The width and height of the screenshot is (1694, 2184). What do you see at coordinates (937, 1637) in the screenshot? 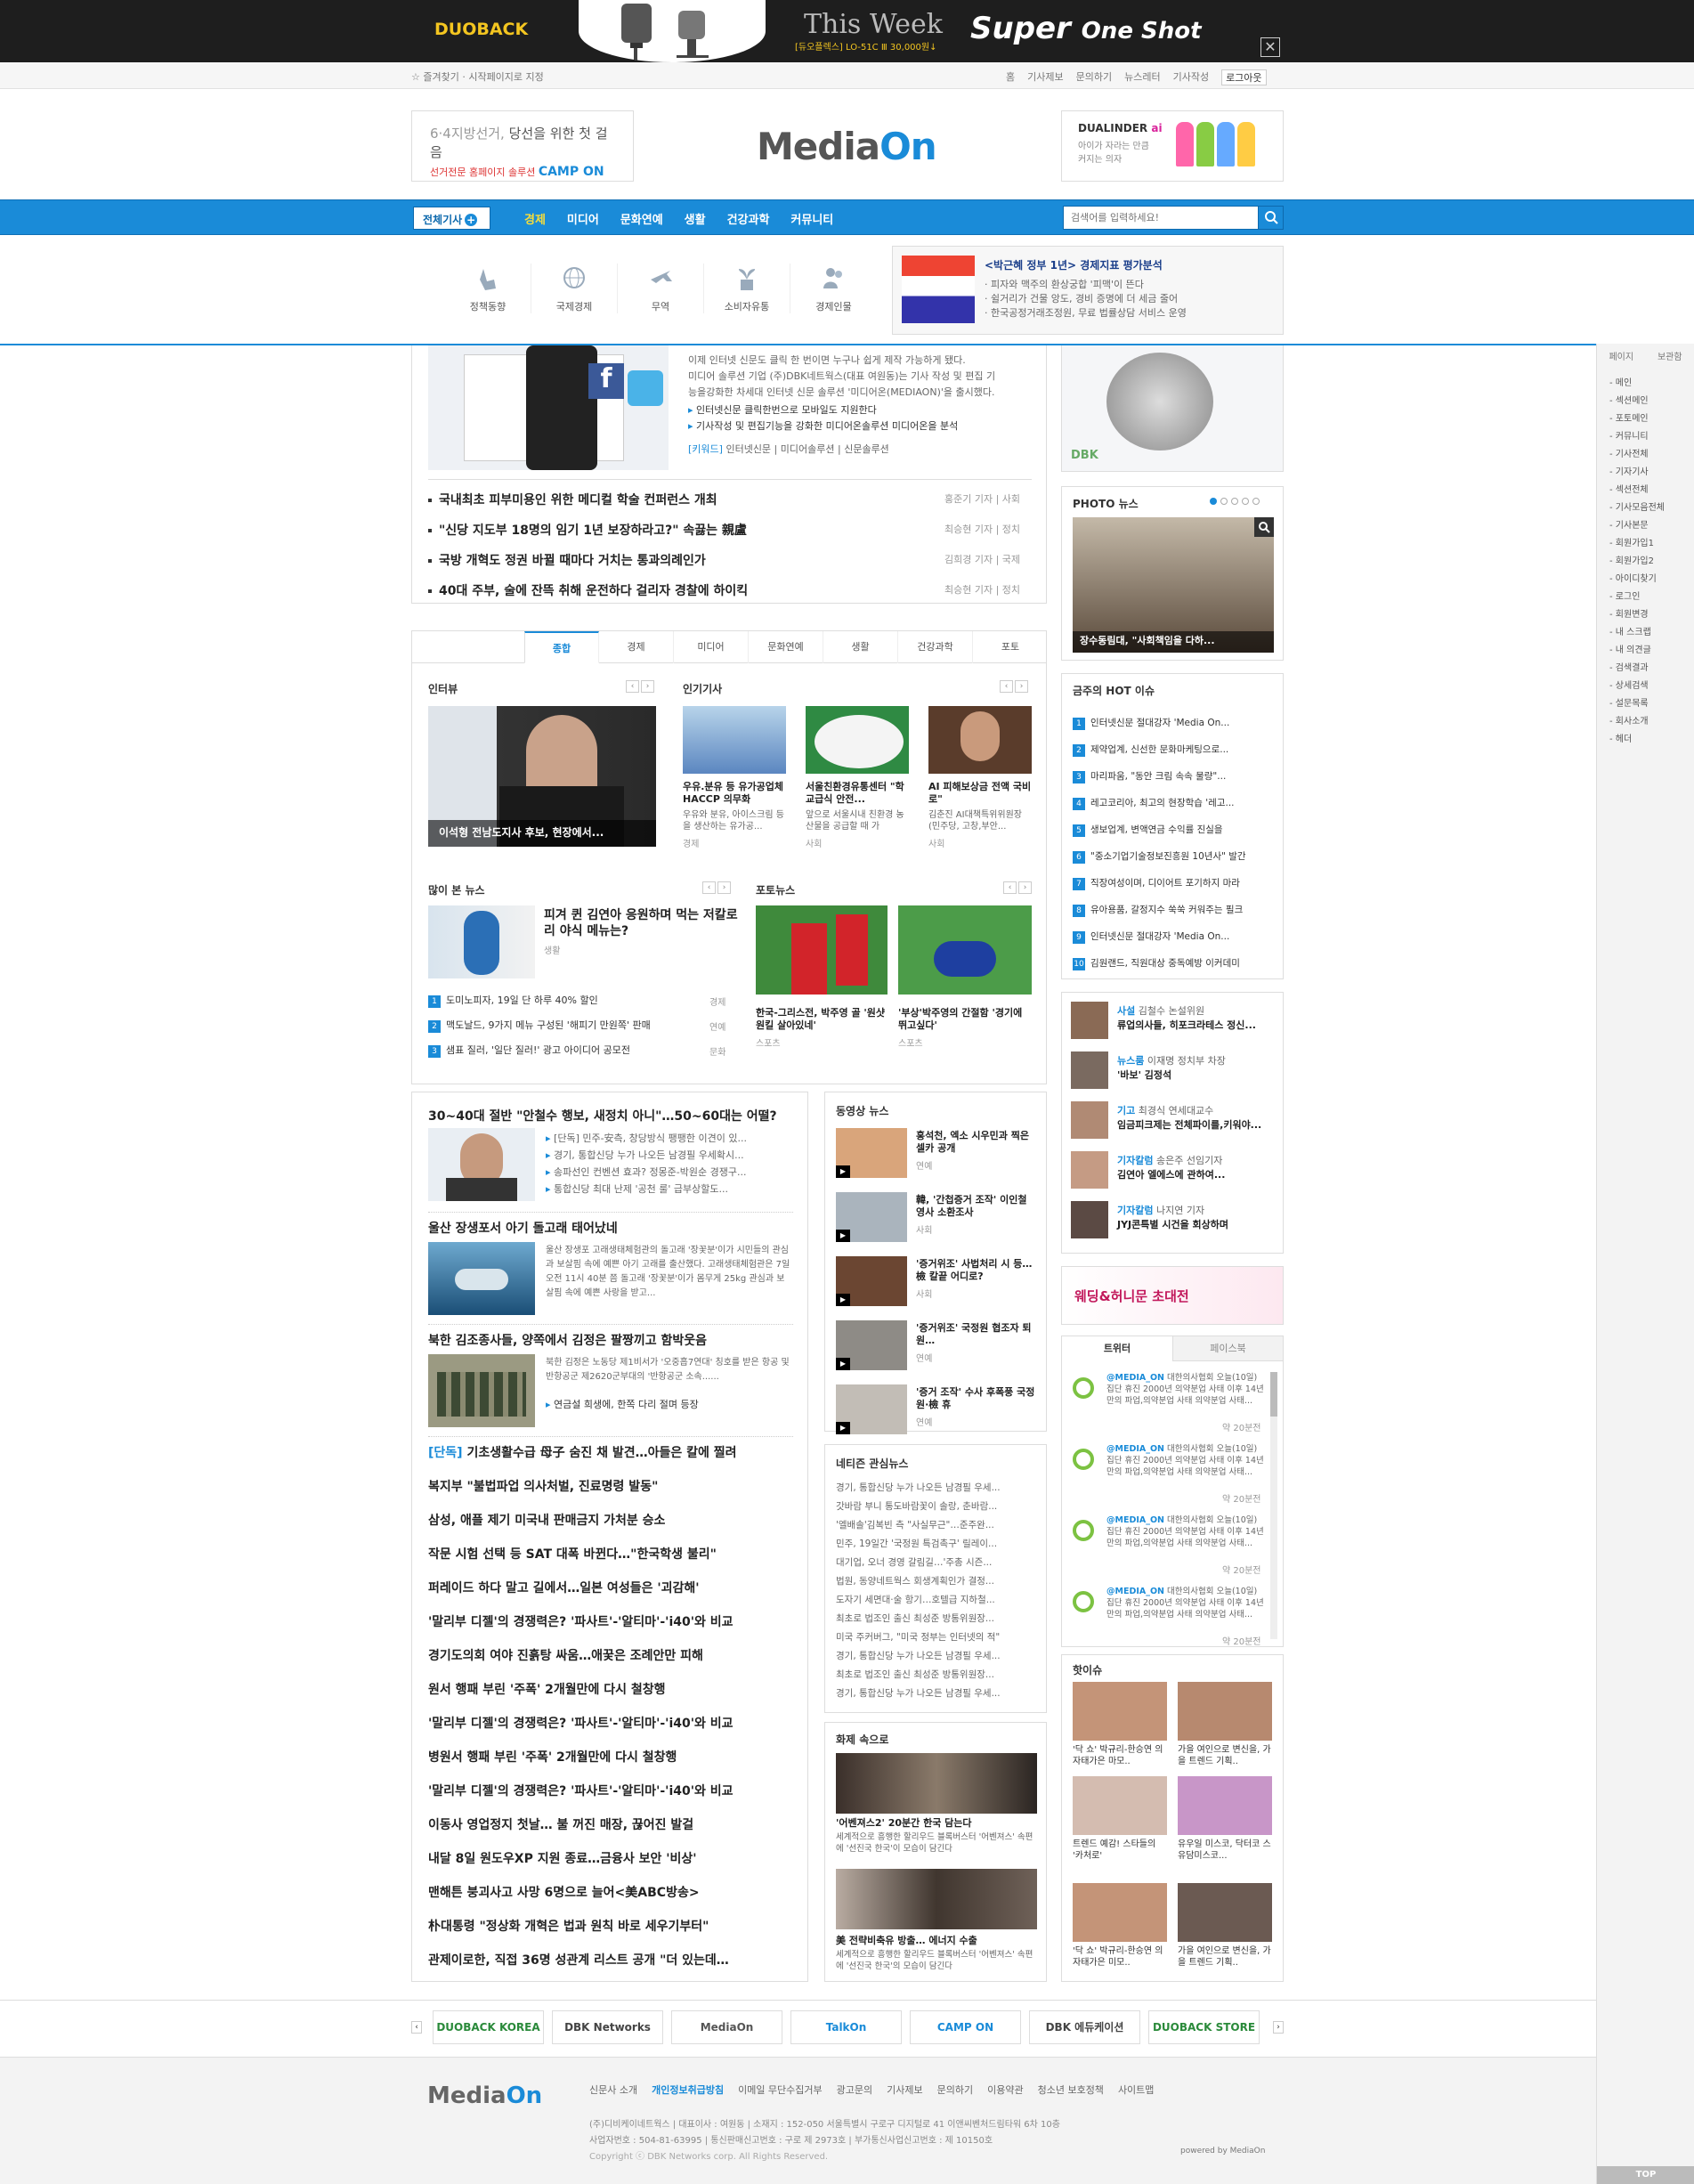
I see `netizen-item: 미국 주커버그, "미국 정부는 인터넷의 적"` at bounding box center [937, 1637].